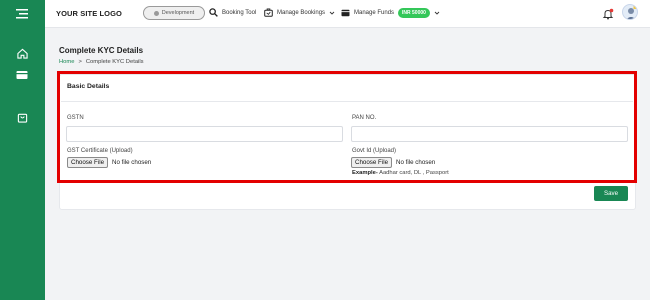  I want to click on breadcrumb: Home > Complete KYC Details, so click(101, 62).